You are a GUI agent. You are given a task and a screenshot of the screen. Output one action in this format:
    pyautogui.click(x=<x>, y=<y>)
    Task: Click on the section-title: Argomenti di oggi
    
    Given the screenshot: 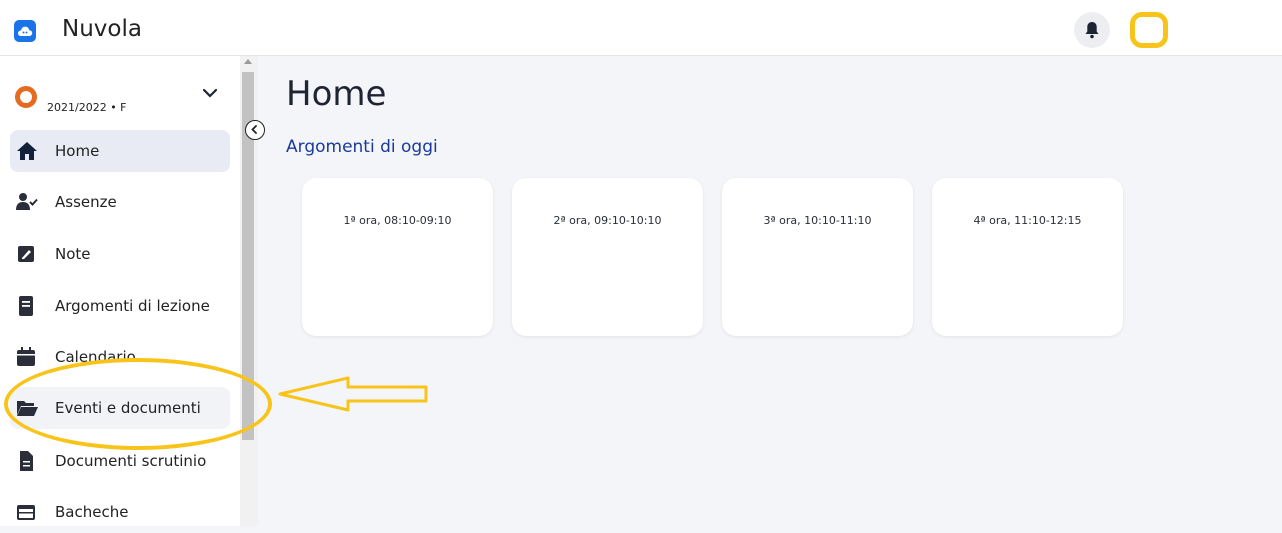 What is the action you would take?
    pyautogui.click(x=362, y=147)
    